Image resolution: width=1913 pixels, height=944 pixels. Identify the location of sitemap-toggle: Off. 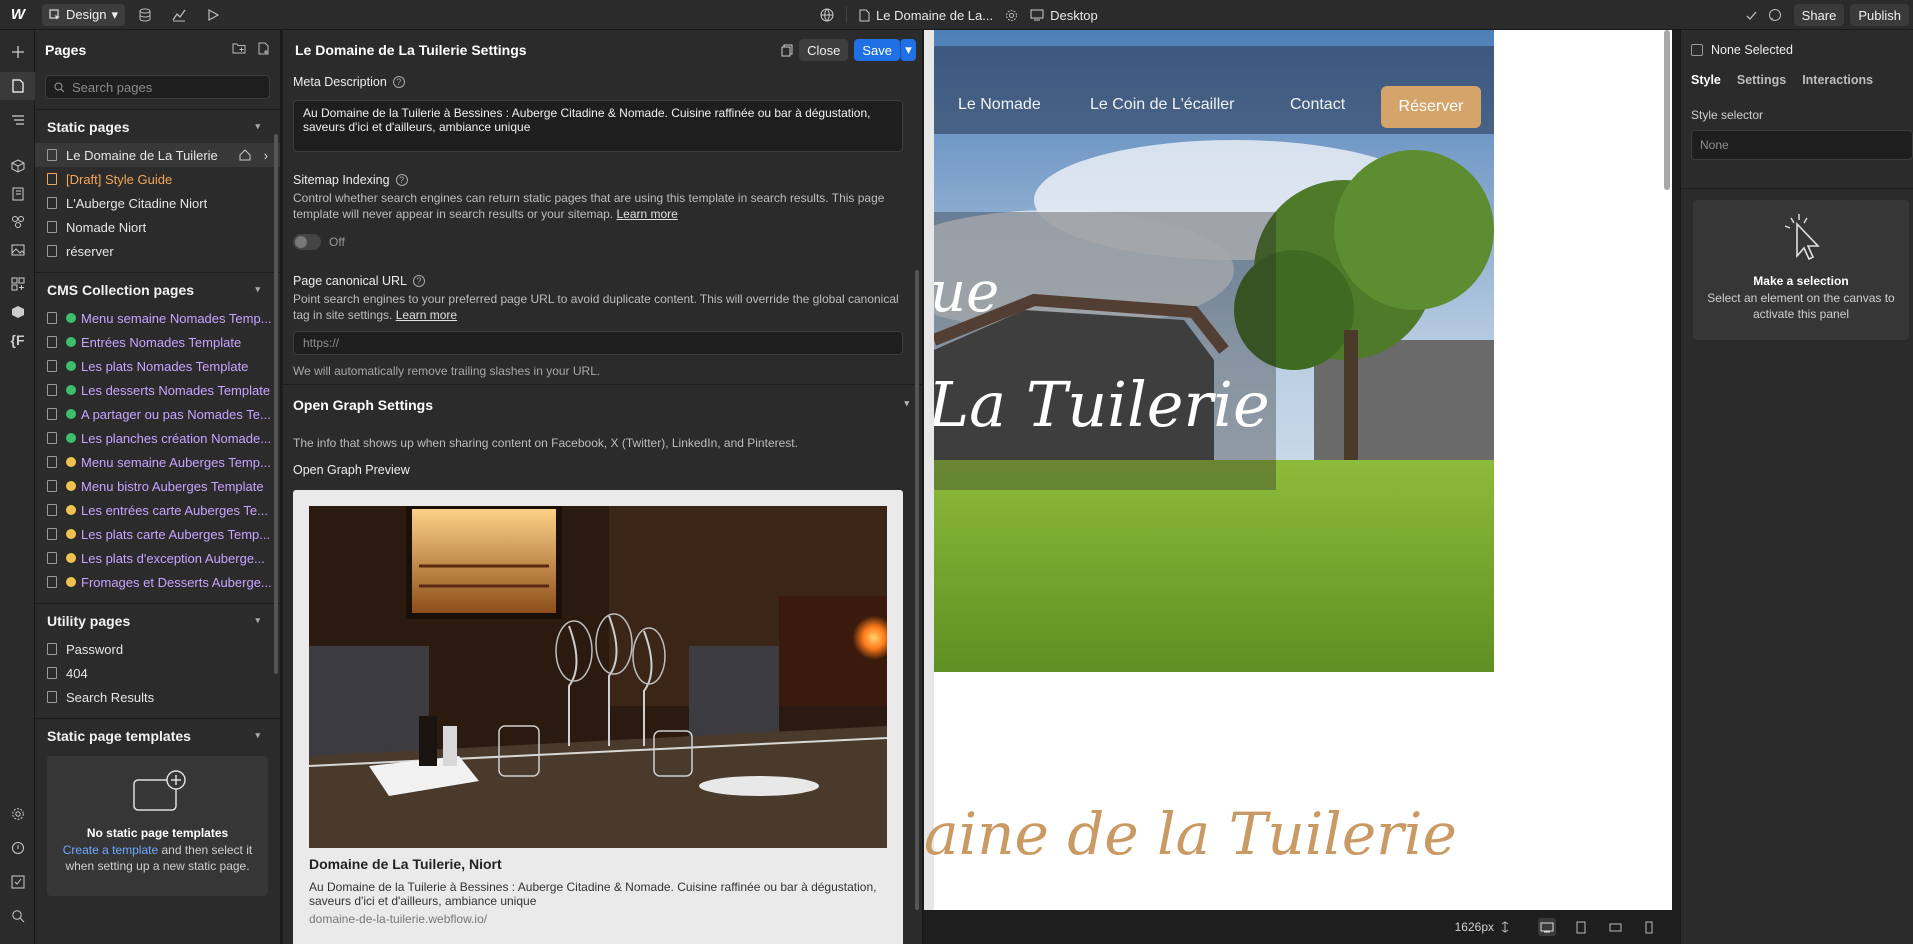
(598, 242).